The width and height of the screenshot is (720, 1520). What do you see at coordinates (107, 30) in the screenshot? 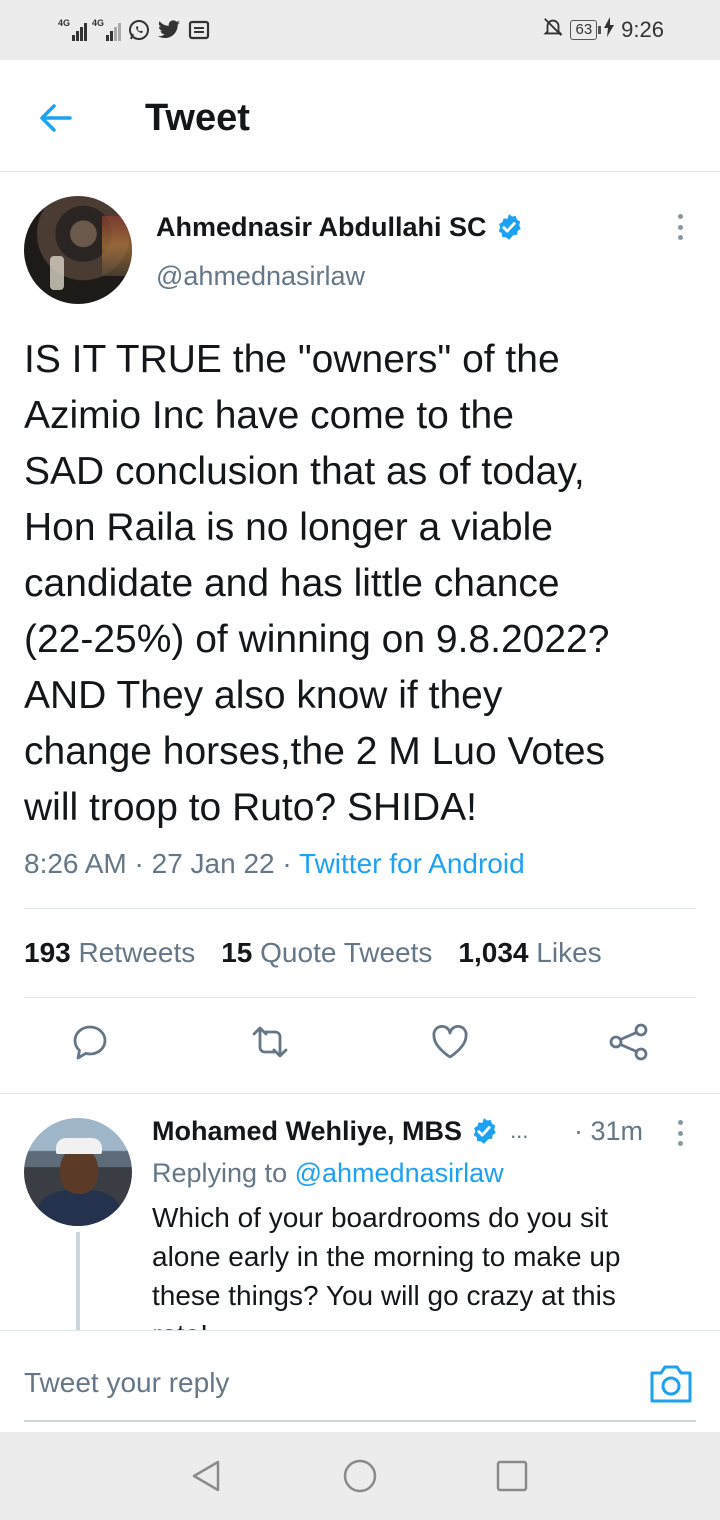
I see `cell-signal-icon-2: 4G` at bounding box center [107, 30].